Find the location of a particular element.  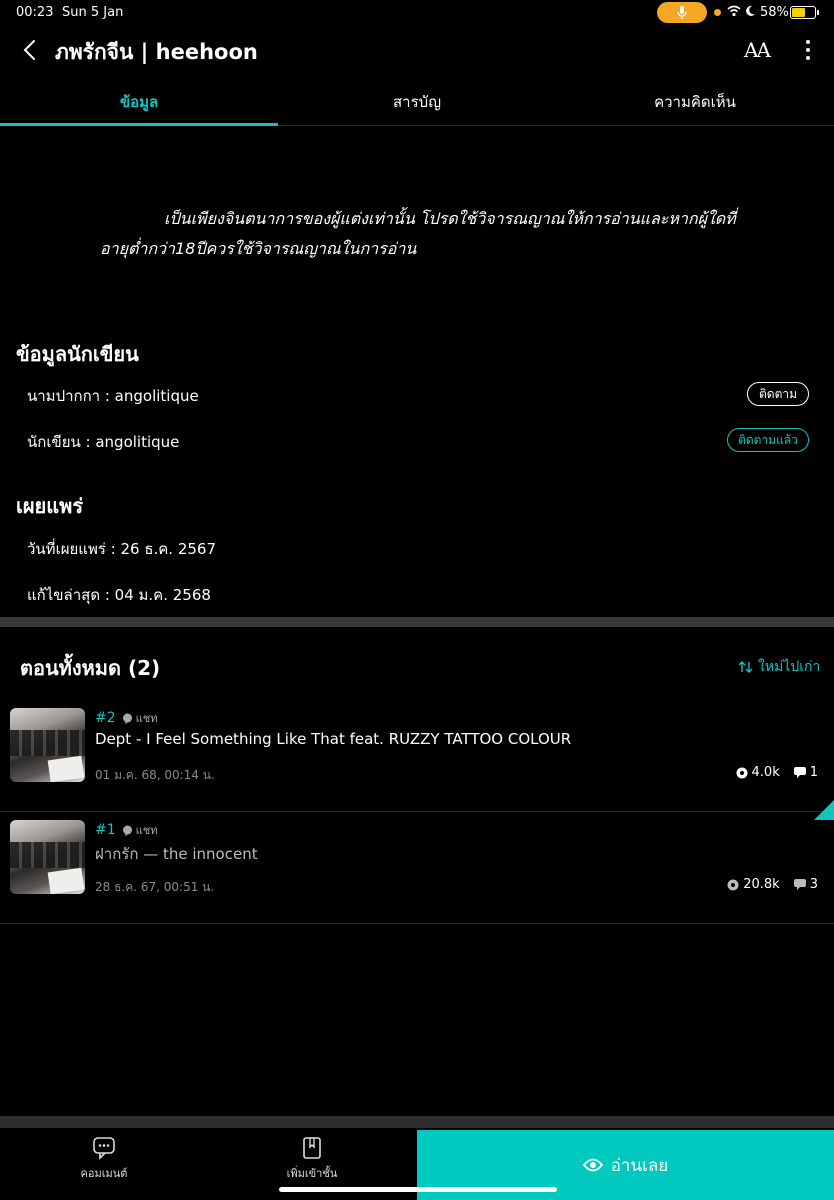

microphone-icon is located at coordinates (682, 12).